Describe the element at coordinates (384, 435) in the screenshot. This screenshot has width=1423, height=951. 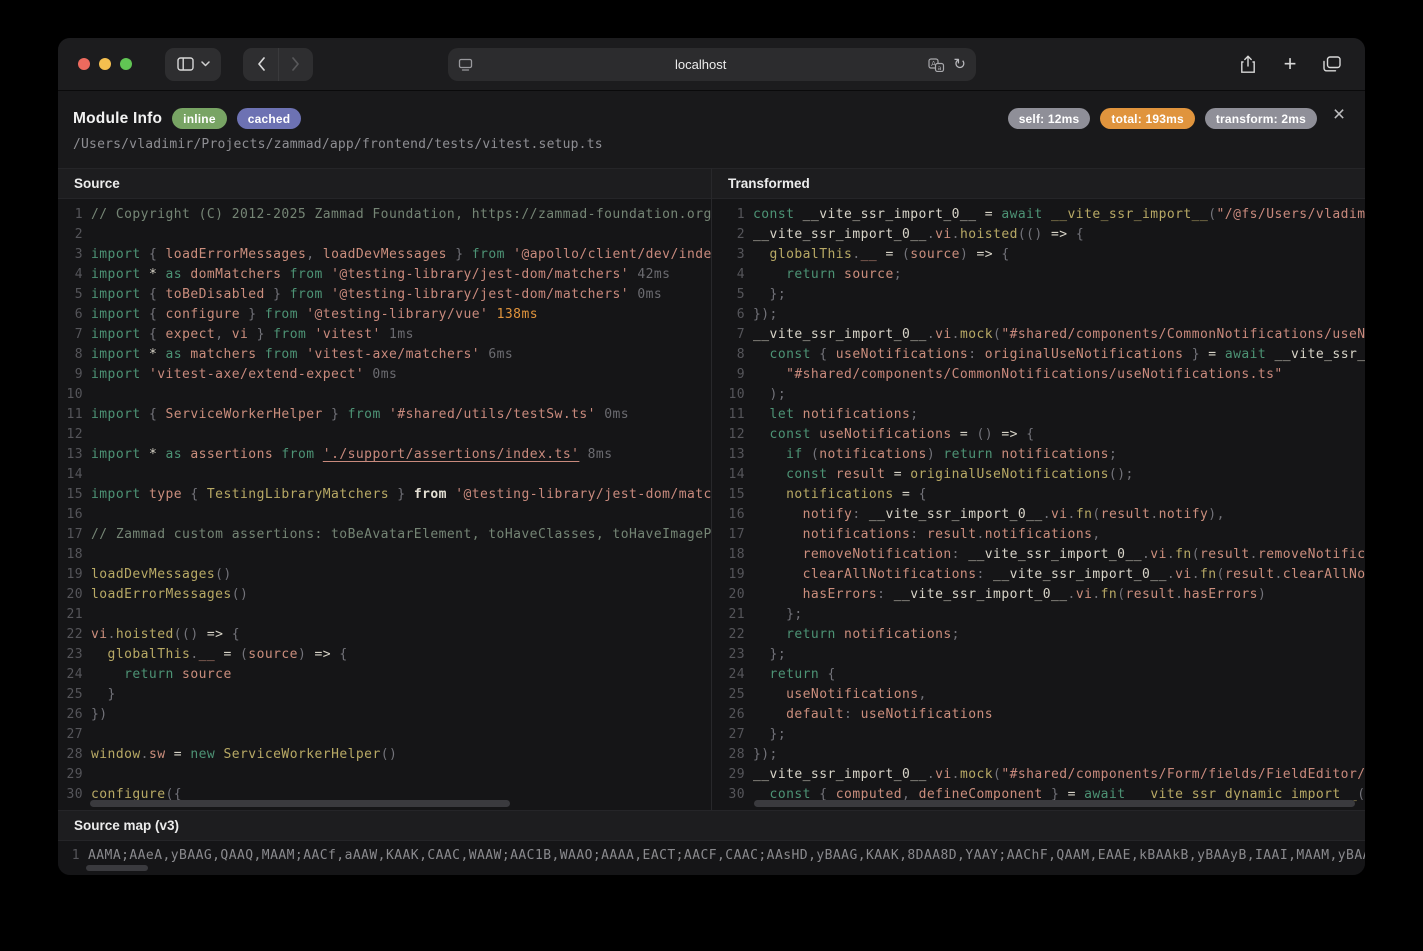
I see `code-line: 12` at that location.